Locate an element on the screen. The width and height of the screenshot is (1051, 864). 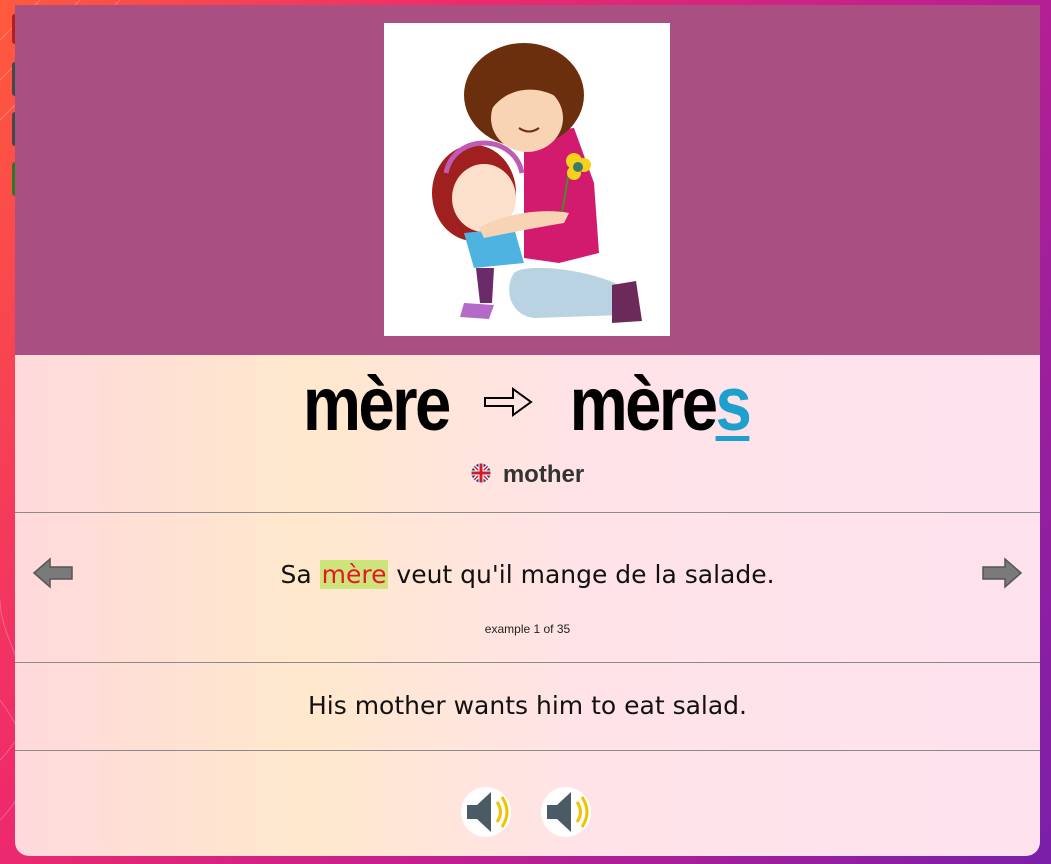
plural-word: mères is located at coordinates (660, 405).